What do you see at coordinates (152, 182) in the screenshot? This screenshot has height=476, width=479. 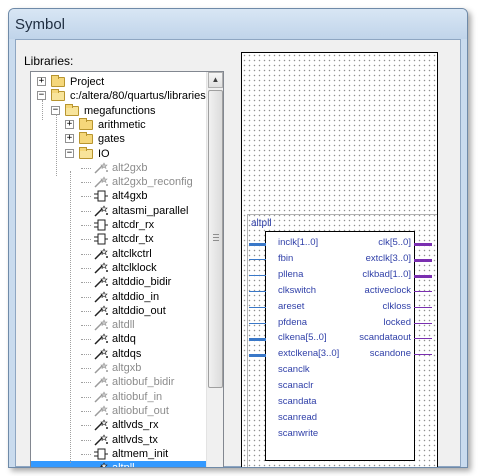 I see `tree-item-label: alt2gxb_reconfig` at bounding box center [152, 182].